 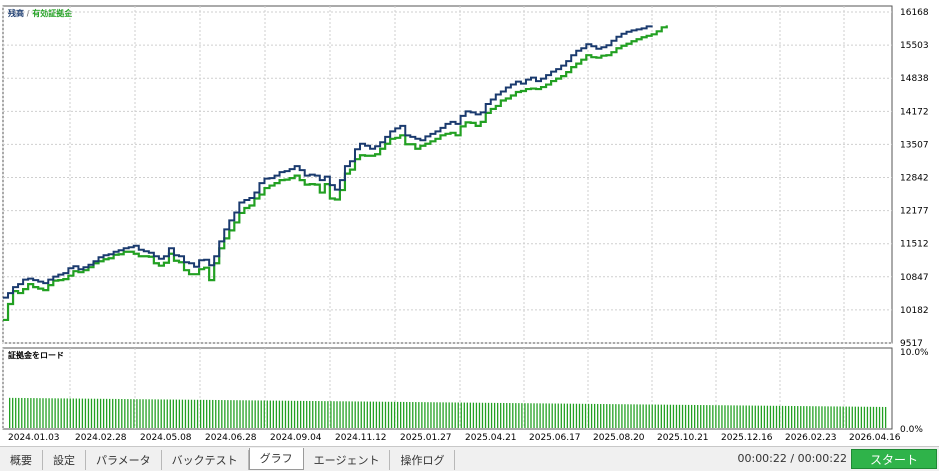 What do you see at coordinates (166, 438) in the screenshot?
I see `x-tick-2: 2024.05.08` at bounding box center [166, 438].